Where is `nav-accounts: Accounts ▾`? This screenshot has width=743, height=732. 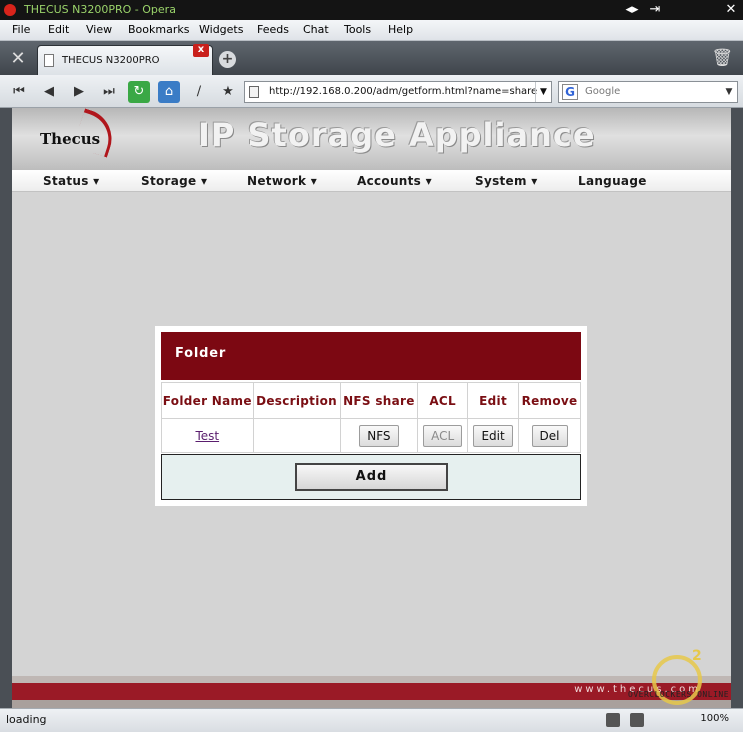
nav-accounts: Accounts ▾ is located at coordinates (394, 181).